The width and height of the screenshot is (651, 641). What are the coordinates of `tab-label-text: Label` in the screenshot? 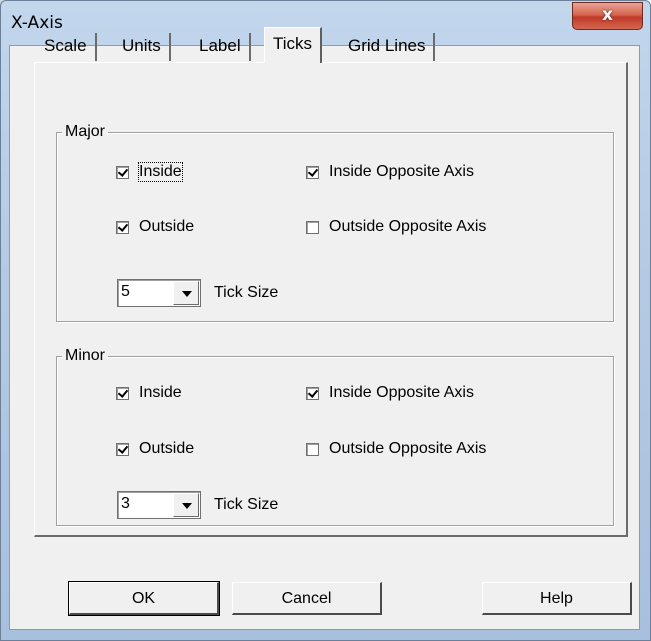 It's located at (220, 45).